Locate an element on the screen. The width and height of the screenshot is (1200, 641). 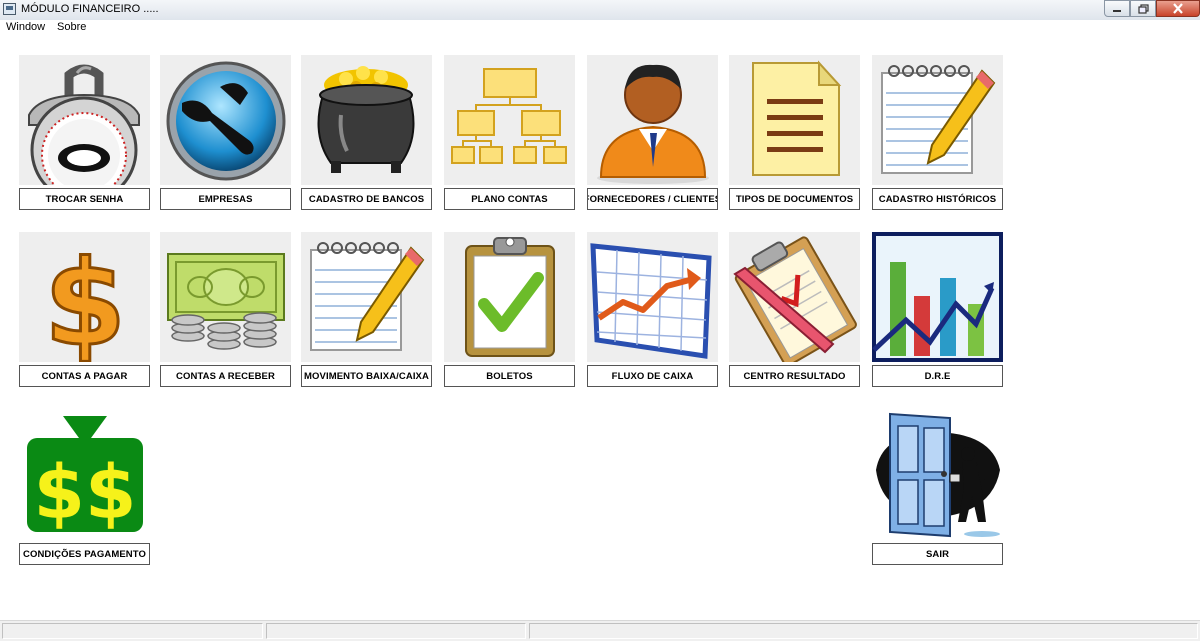
status-bar is located at coordinates (600, 630).